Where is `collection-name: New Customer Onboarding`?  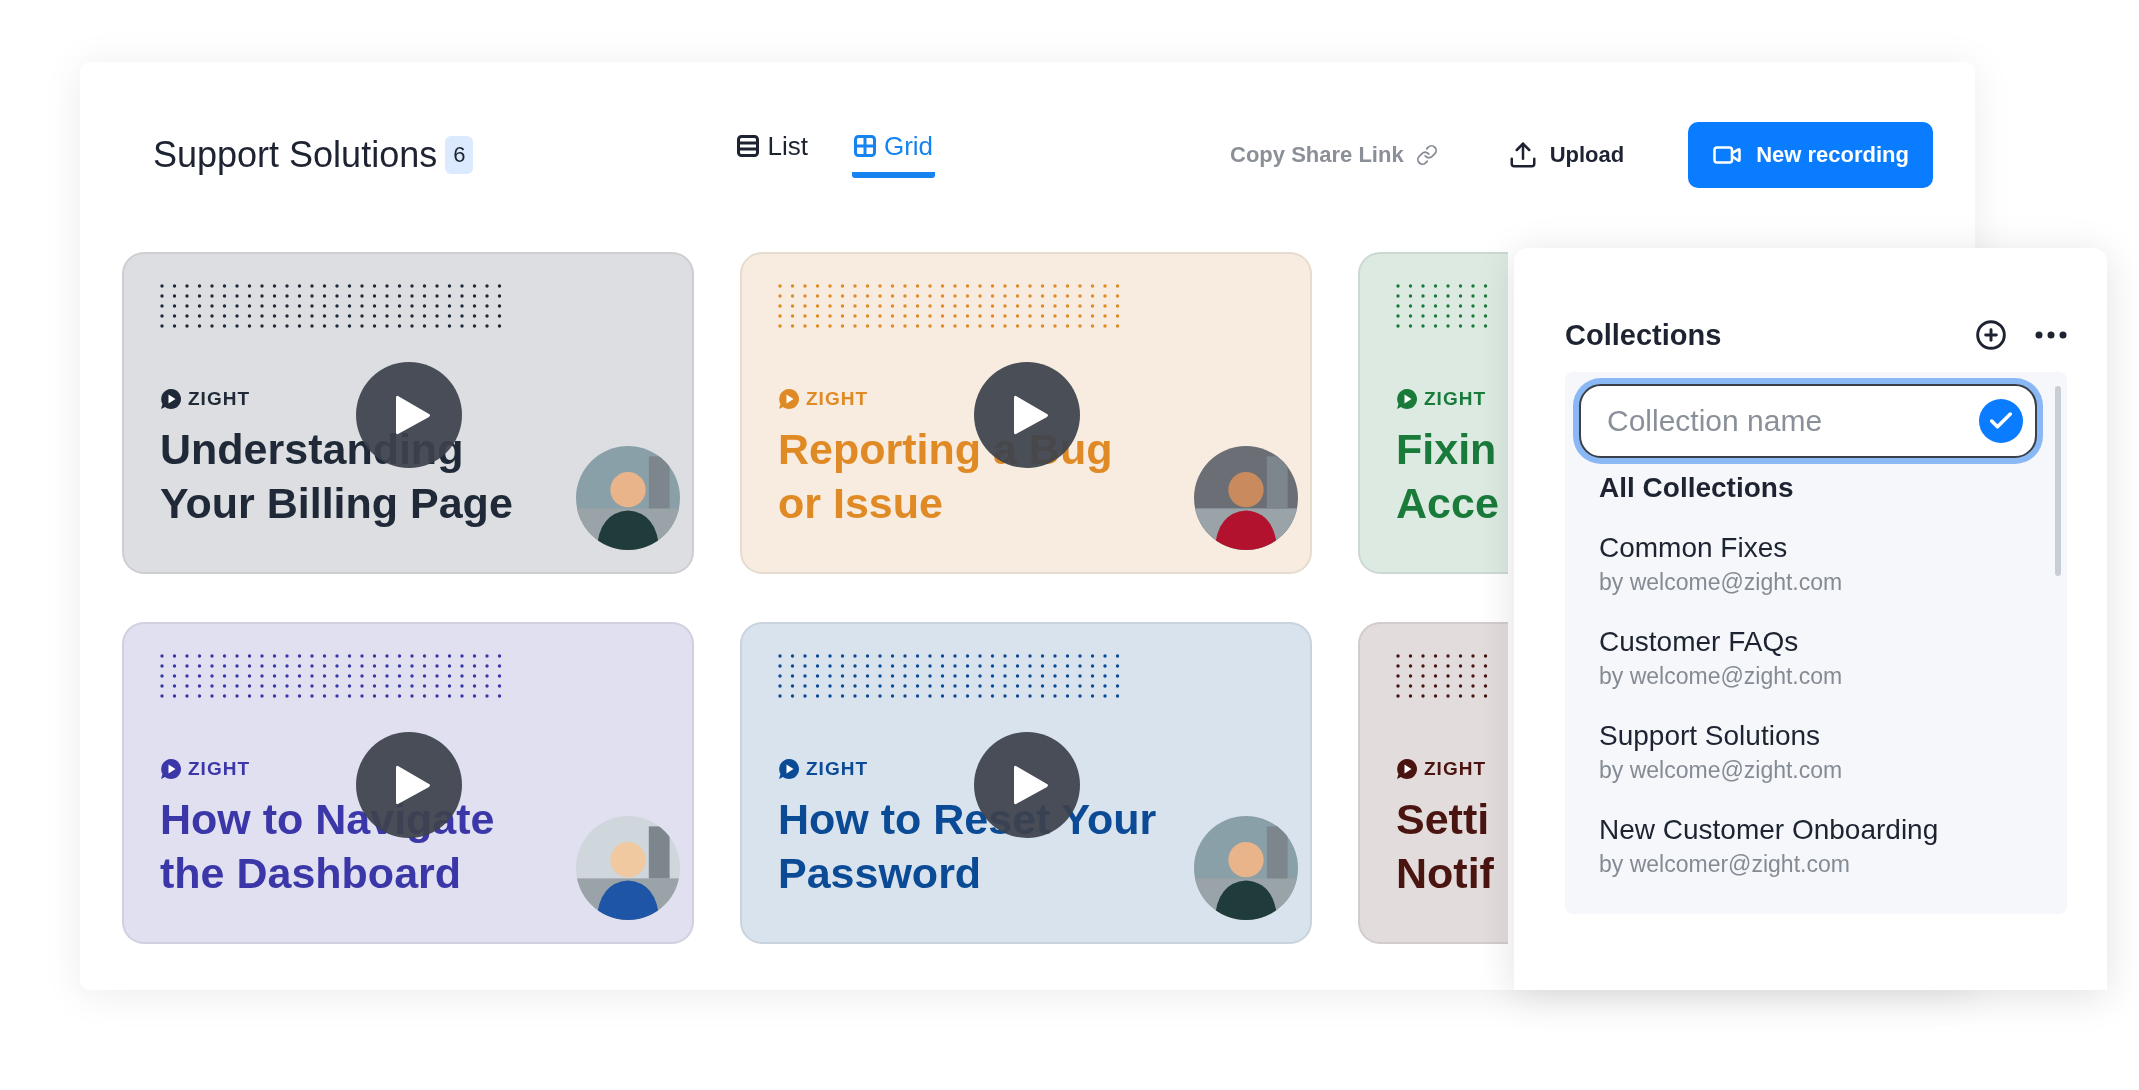 collection-name: New Customer Onboarding is located at coordinates (1818, 830).